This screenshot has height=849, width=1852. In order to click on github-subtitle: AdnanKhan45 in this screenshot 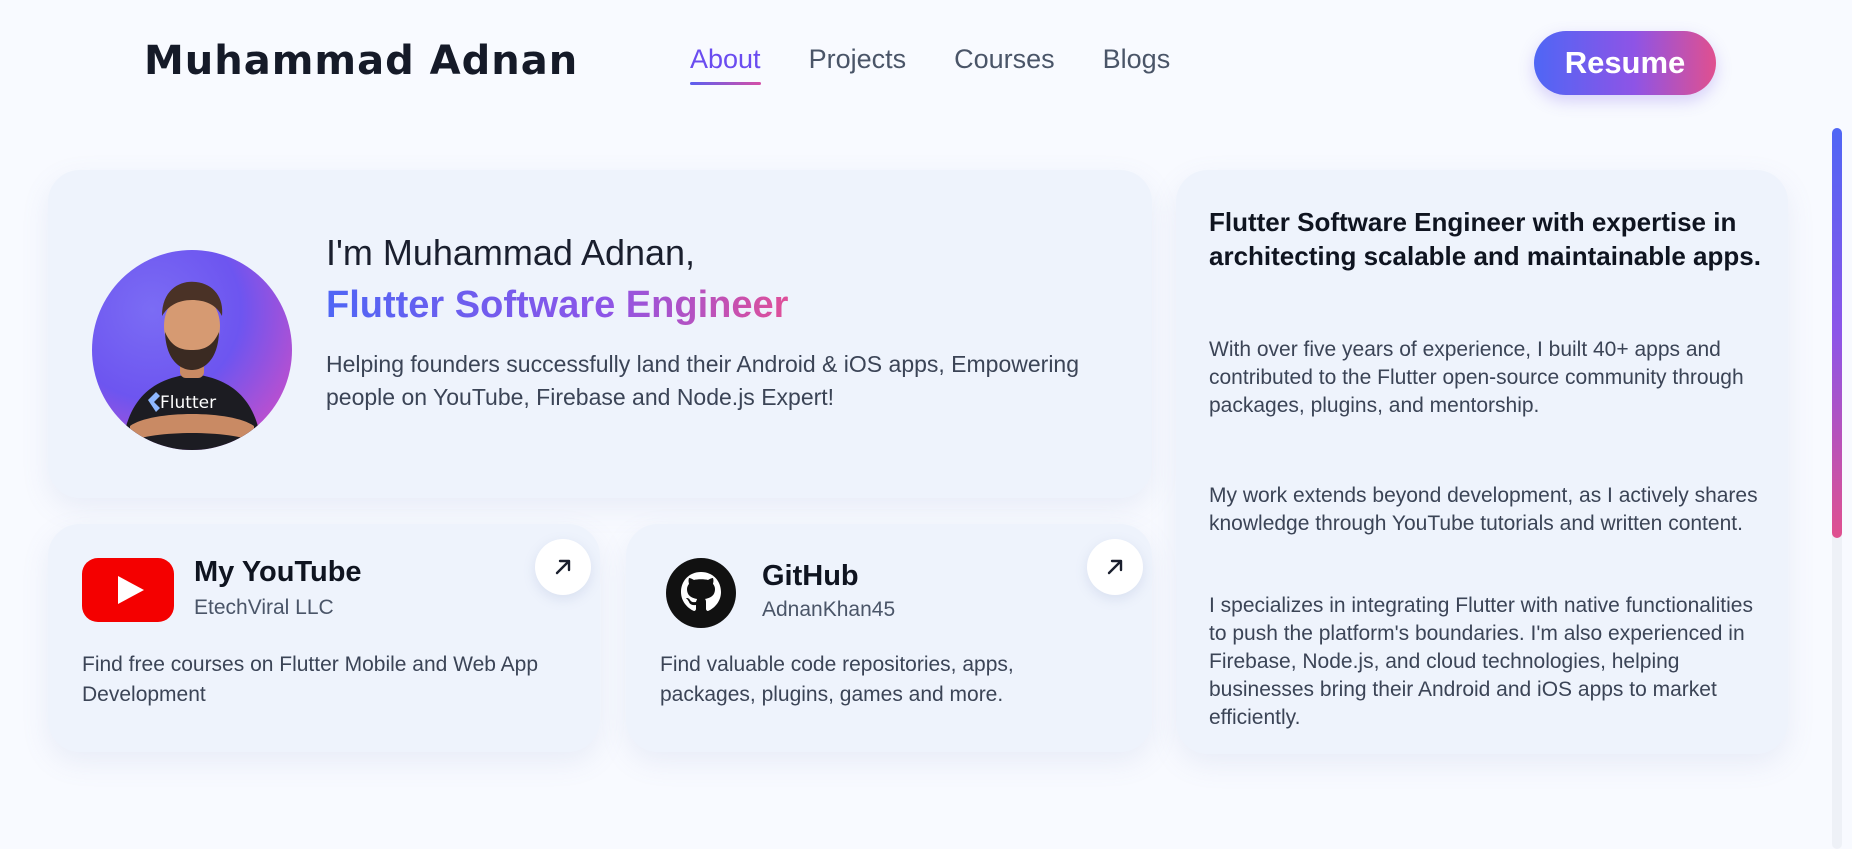, I will do `click(829, 609)`.